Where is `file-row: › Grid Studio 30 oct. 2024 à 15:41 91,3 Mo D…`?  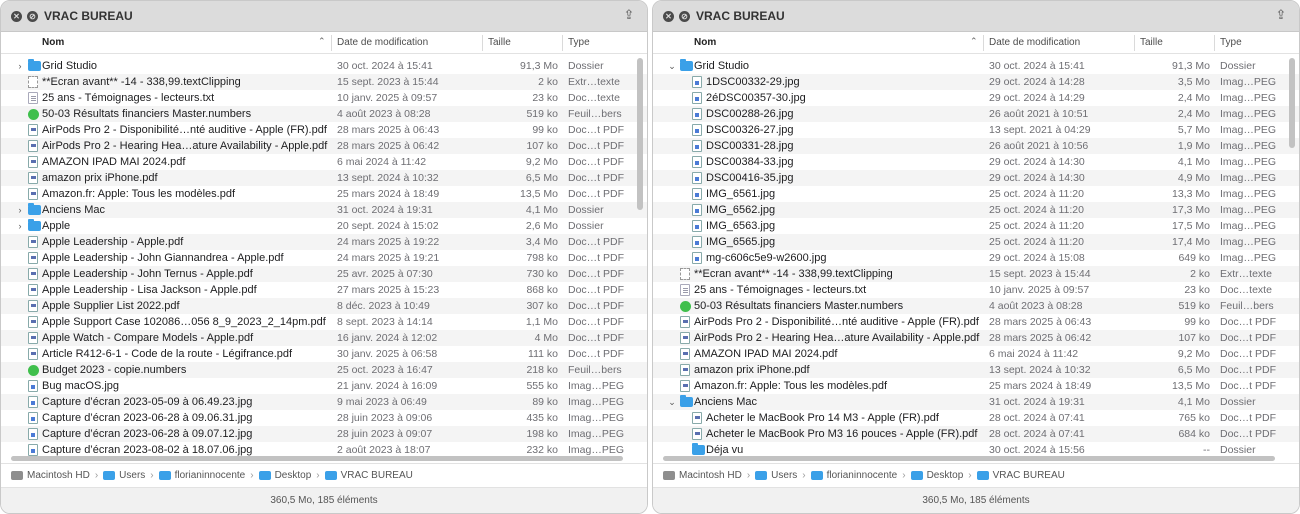 file-row: › Grid Studio 30 oct. 2024 à 15:41 91,3 Mo D… is located at coordinates (324, 66).